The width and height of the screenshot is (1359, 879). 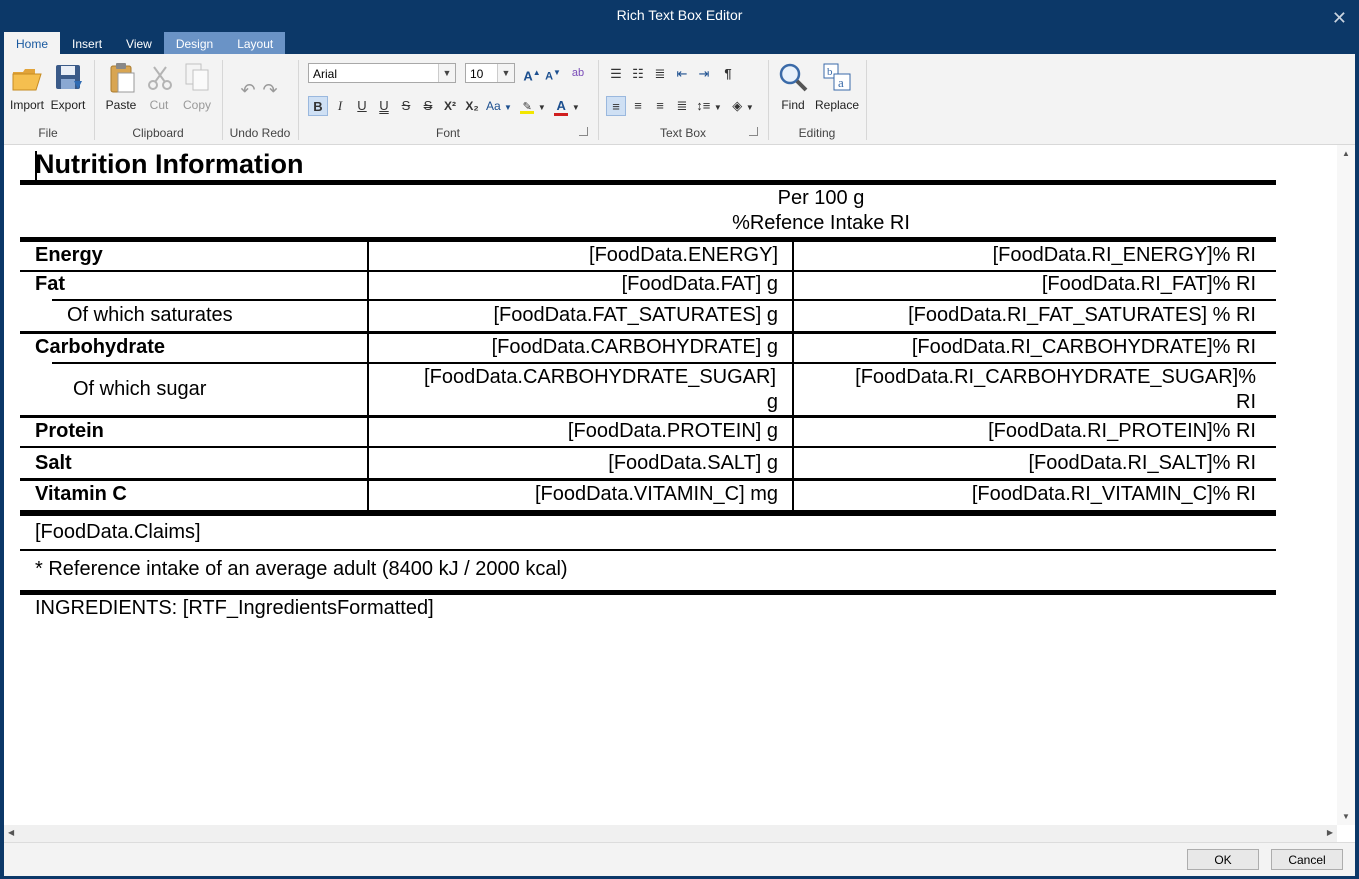 I want to click on align-right-icon: ≡, so click(x=660, y=106).